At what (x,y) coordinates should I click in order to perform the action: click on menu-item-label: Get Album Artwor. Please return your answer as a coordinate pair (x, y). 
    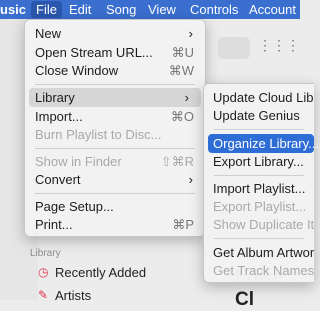
    Looking at the image, I should click on (264, 252).